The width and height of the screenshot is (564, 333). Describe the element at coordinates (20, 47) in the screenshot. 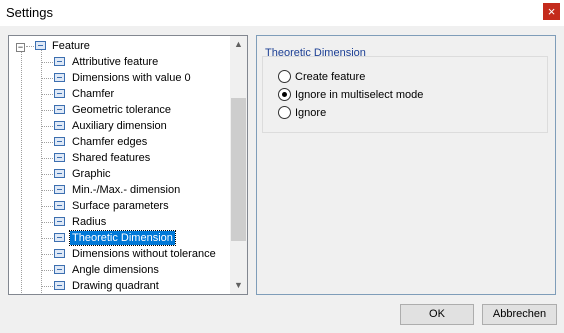

I see `collapse-icon: −` at that location.